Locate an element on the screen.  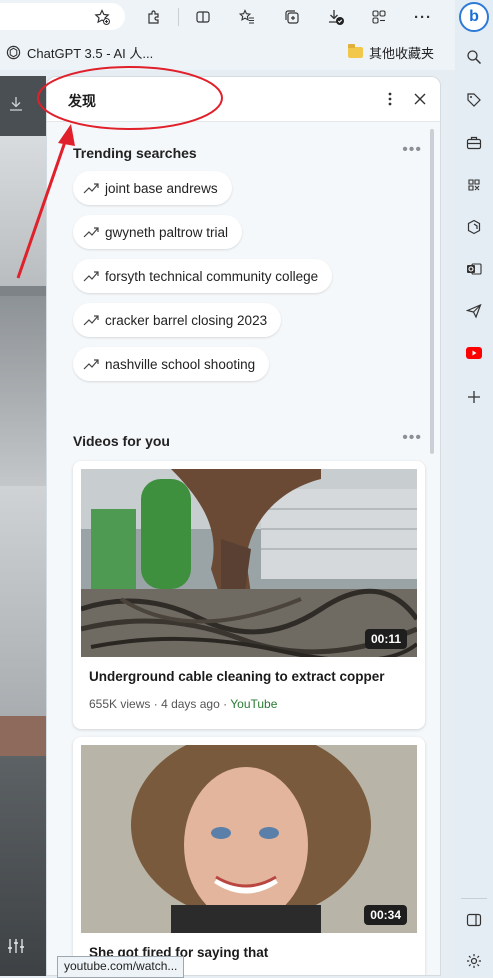
trending-label: nashville school shooting is located at coordinates (180, 364).